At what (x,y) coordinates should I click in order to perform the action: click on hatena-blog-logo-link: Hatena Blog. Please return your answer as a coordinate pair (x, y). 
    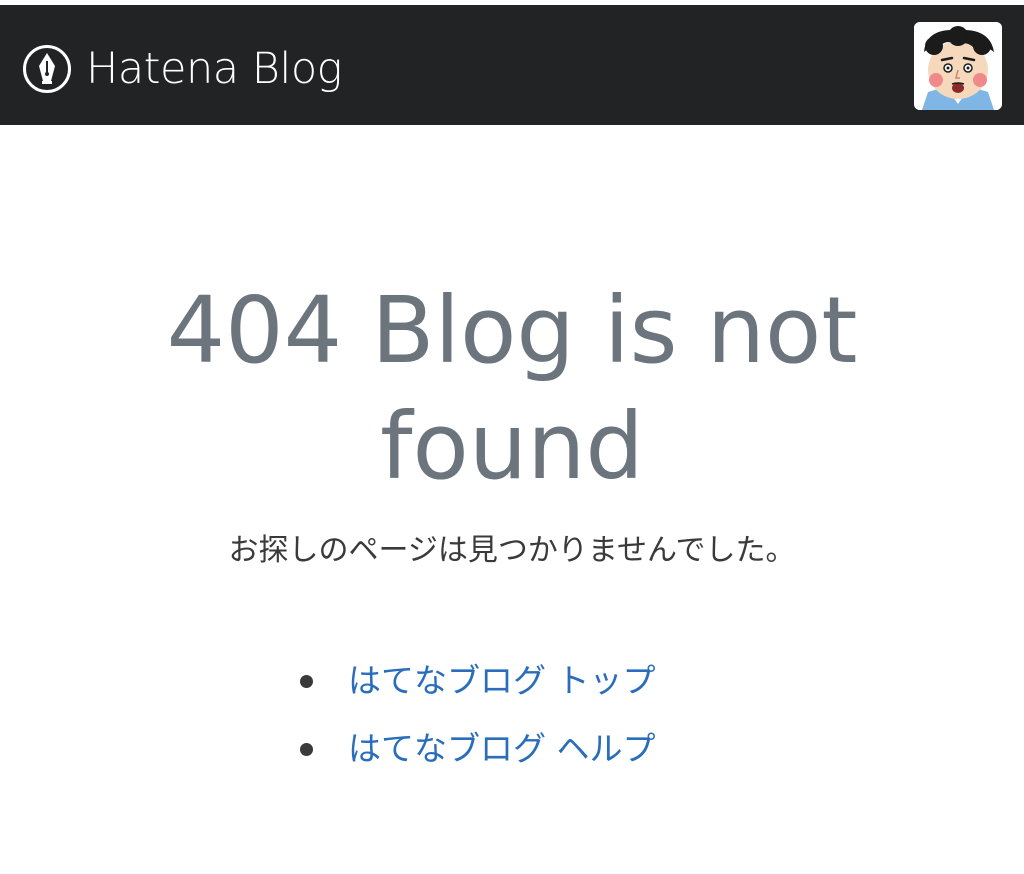
    Looking at the image, I should click on (182, 69).